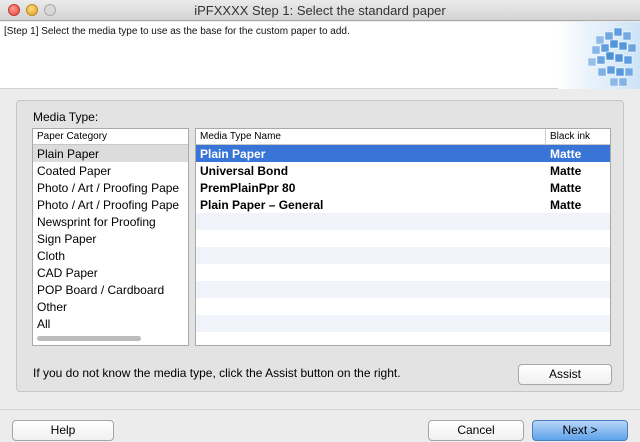 This screenshot has width=640, height=442. Describe the element at coordinates (110, 306) in the screenshot. I see `category-item: Other` at that location.